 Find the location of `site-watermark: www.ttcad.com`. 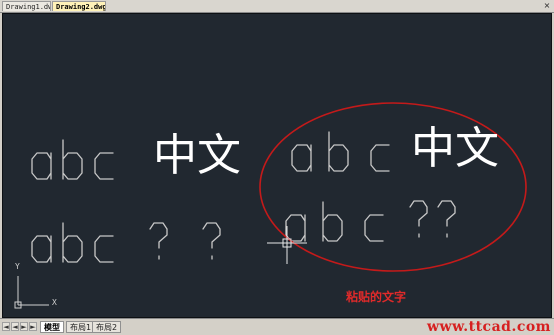

site-watermark: www.ttcad.com is located at coordinates (489, 327).